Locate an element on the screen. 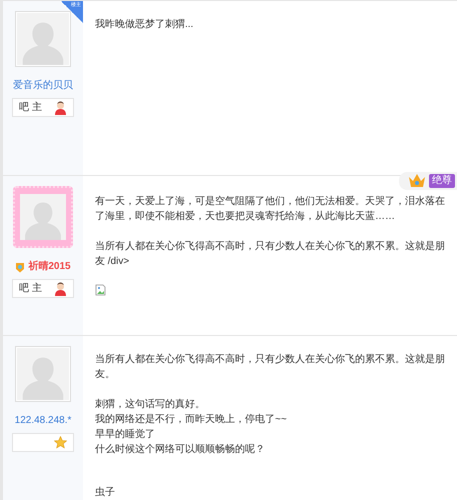  post-text: 刺猬，这句话写的真好。 is located at coordinates (150, 405).